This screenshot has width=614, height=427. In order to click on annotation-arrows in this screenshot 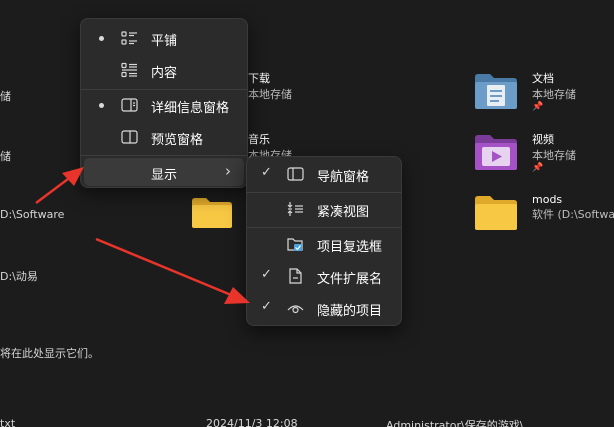, I will do `click(142, 235)`.